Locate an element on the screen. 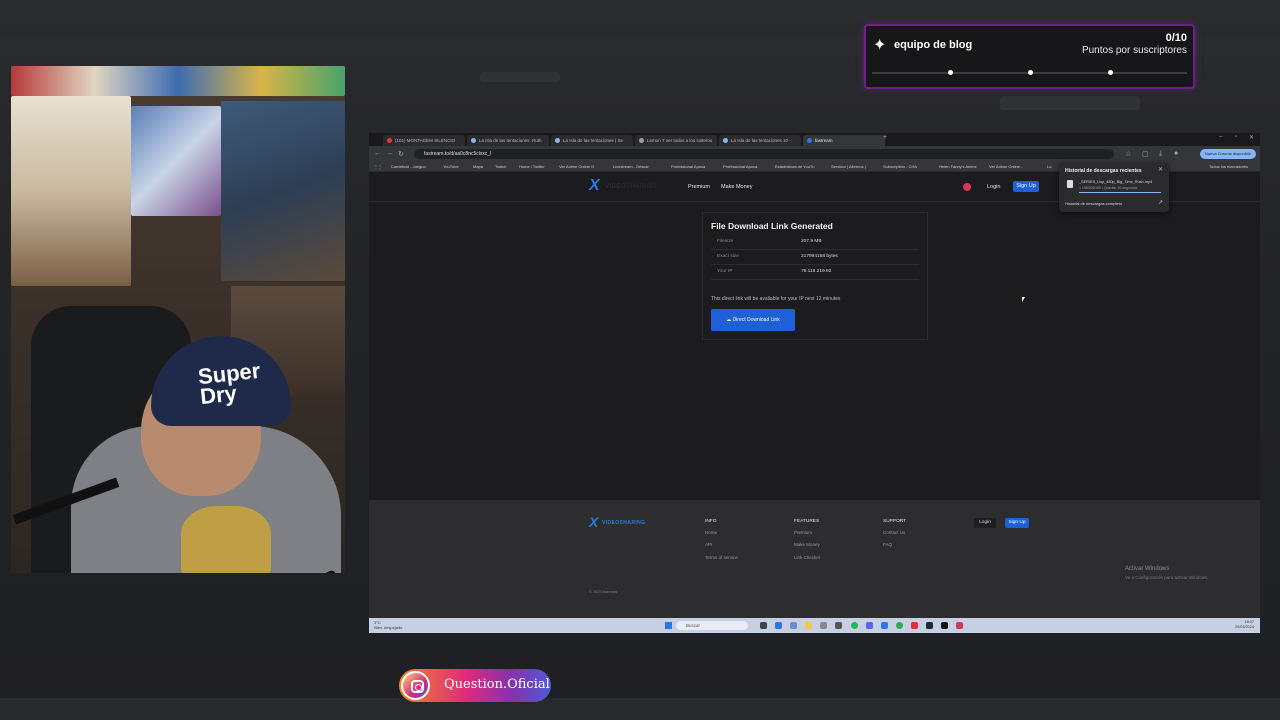 Image resolution: width=1280 pixels, height=720 pixels. footer-link: Contact Us is located at coordinates (894, 532).